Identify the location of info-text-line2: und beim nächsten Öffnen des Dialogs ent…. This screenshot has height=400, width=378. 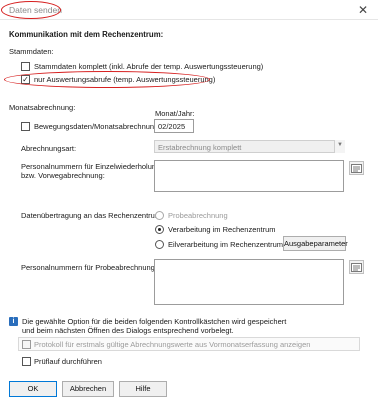
(128, 330).